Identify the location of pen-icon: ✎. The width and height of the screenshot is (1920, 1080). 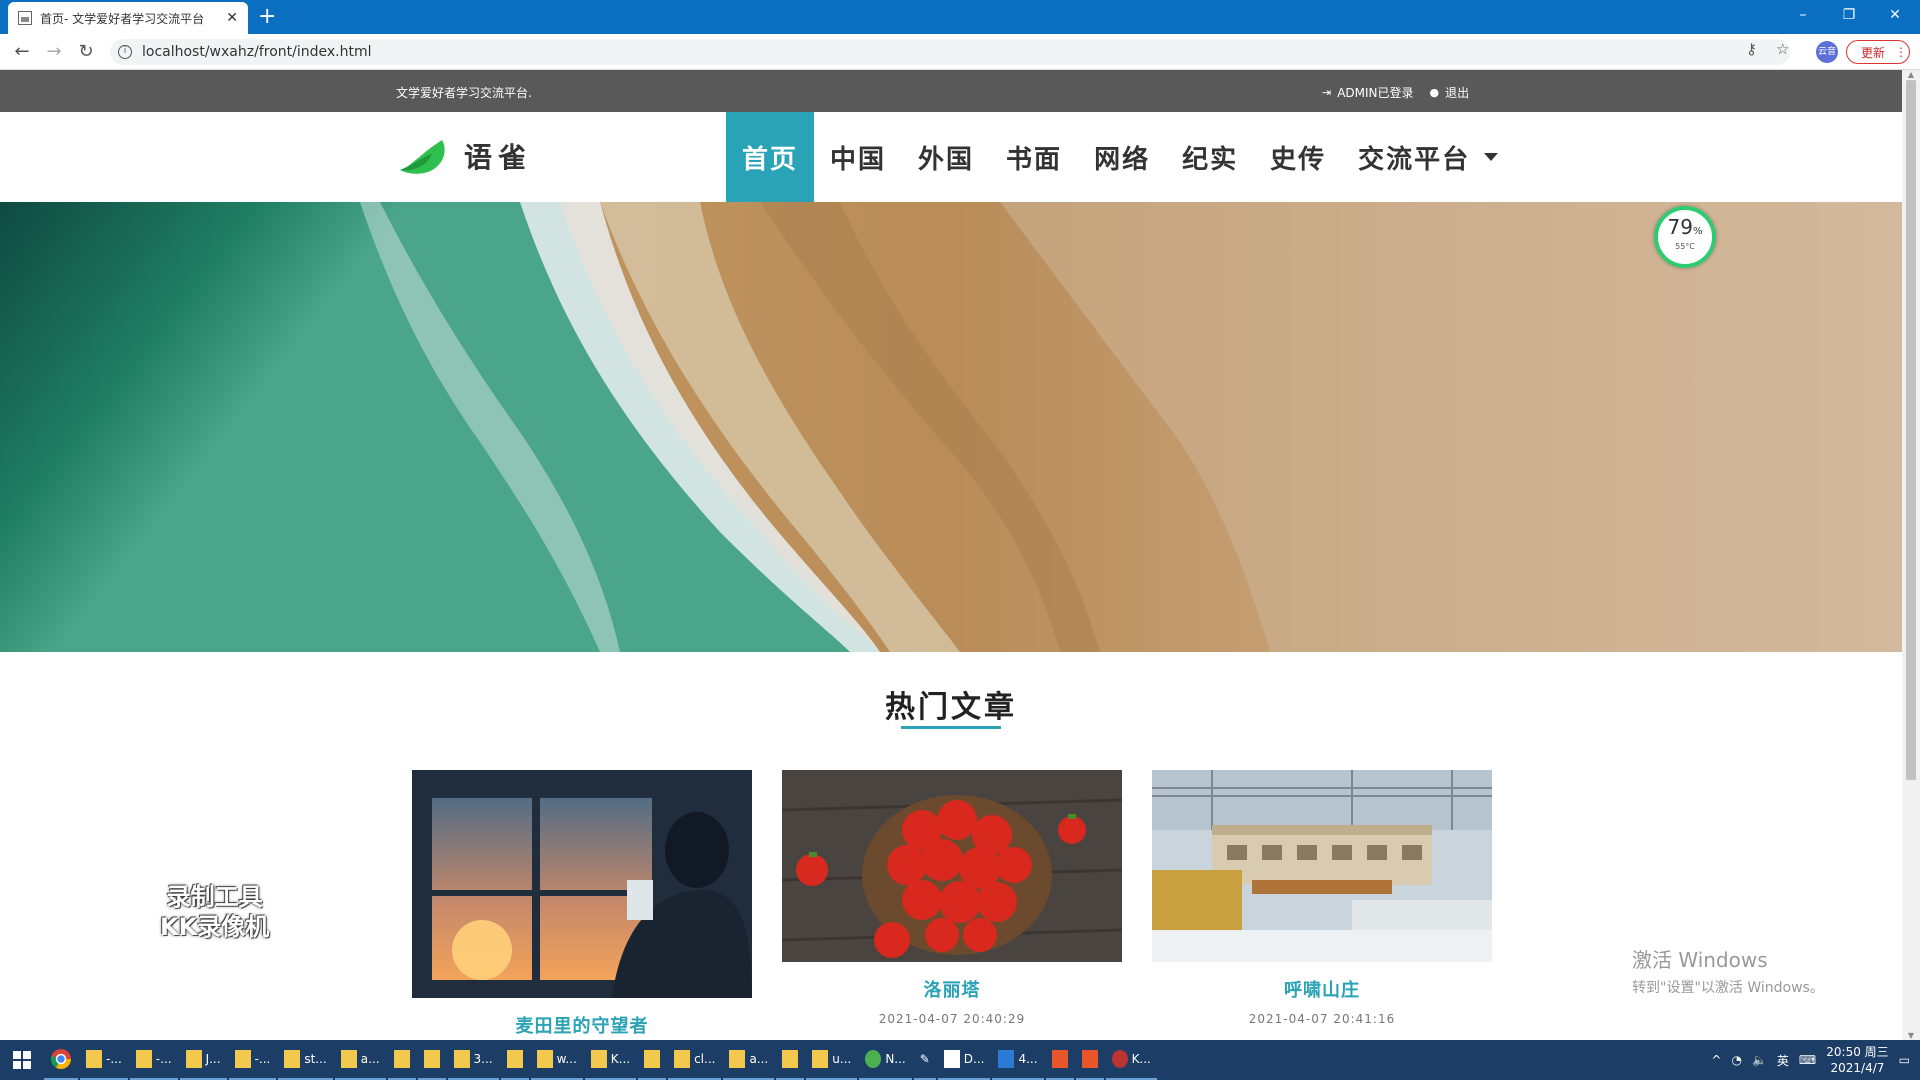
(924, 1059).